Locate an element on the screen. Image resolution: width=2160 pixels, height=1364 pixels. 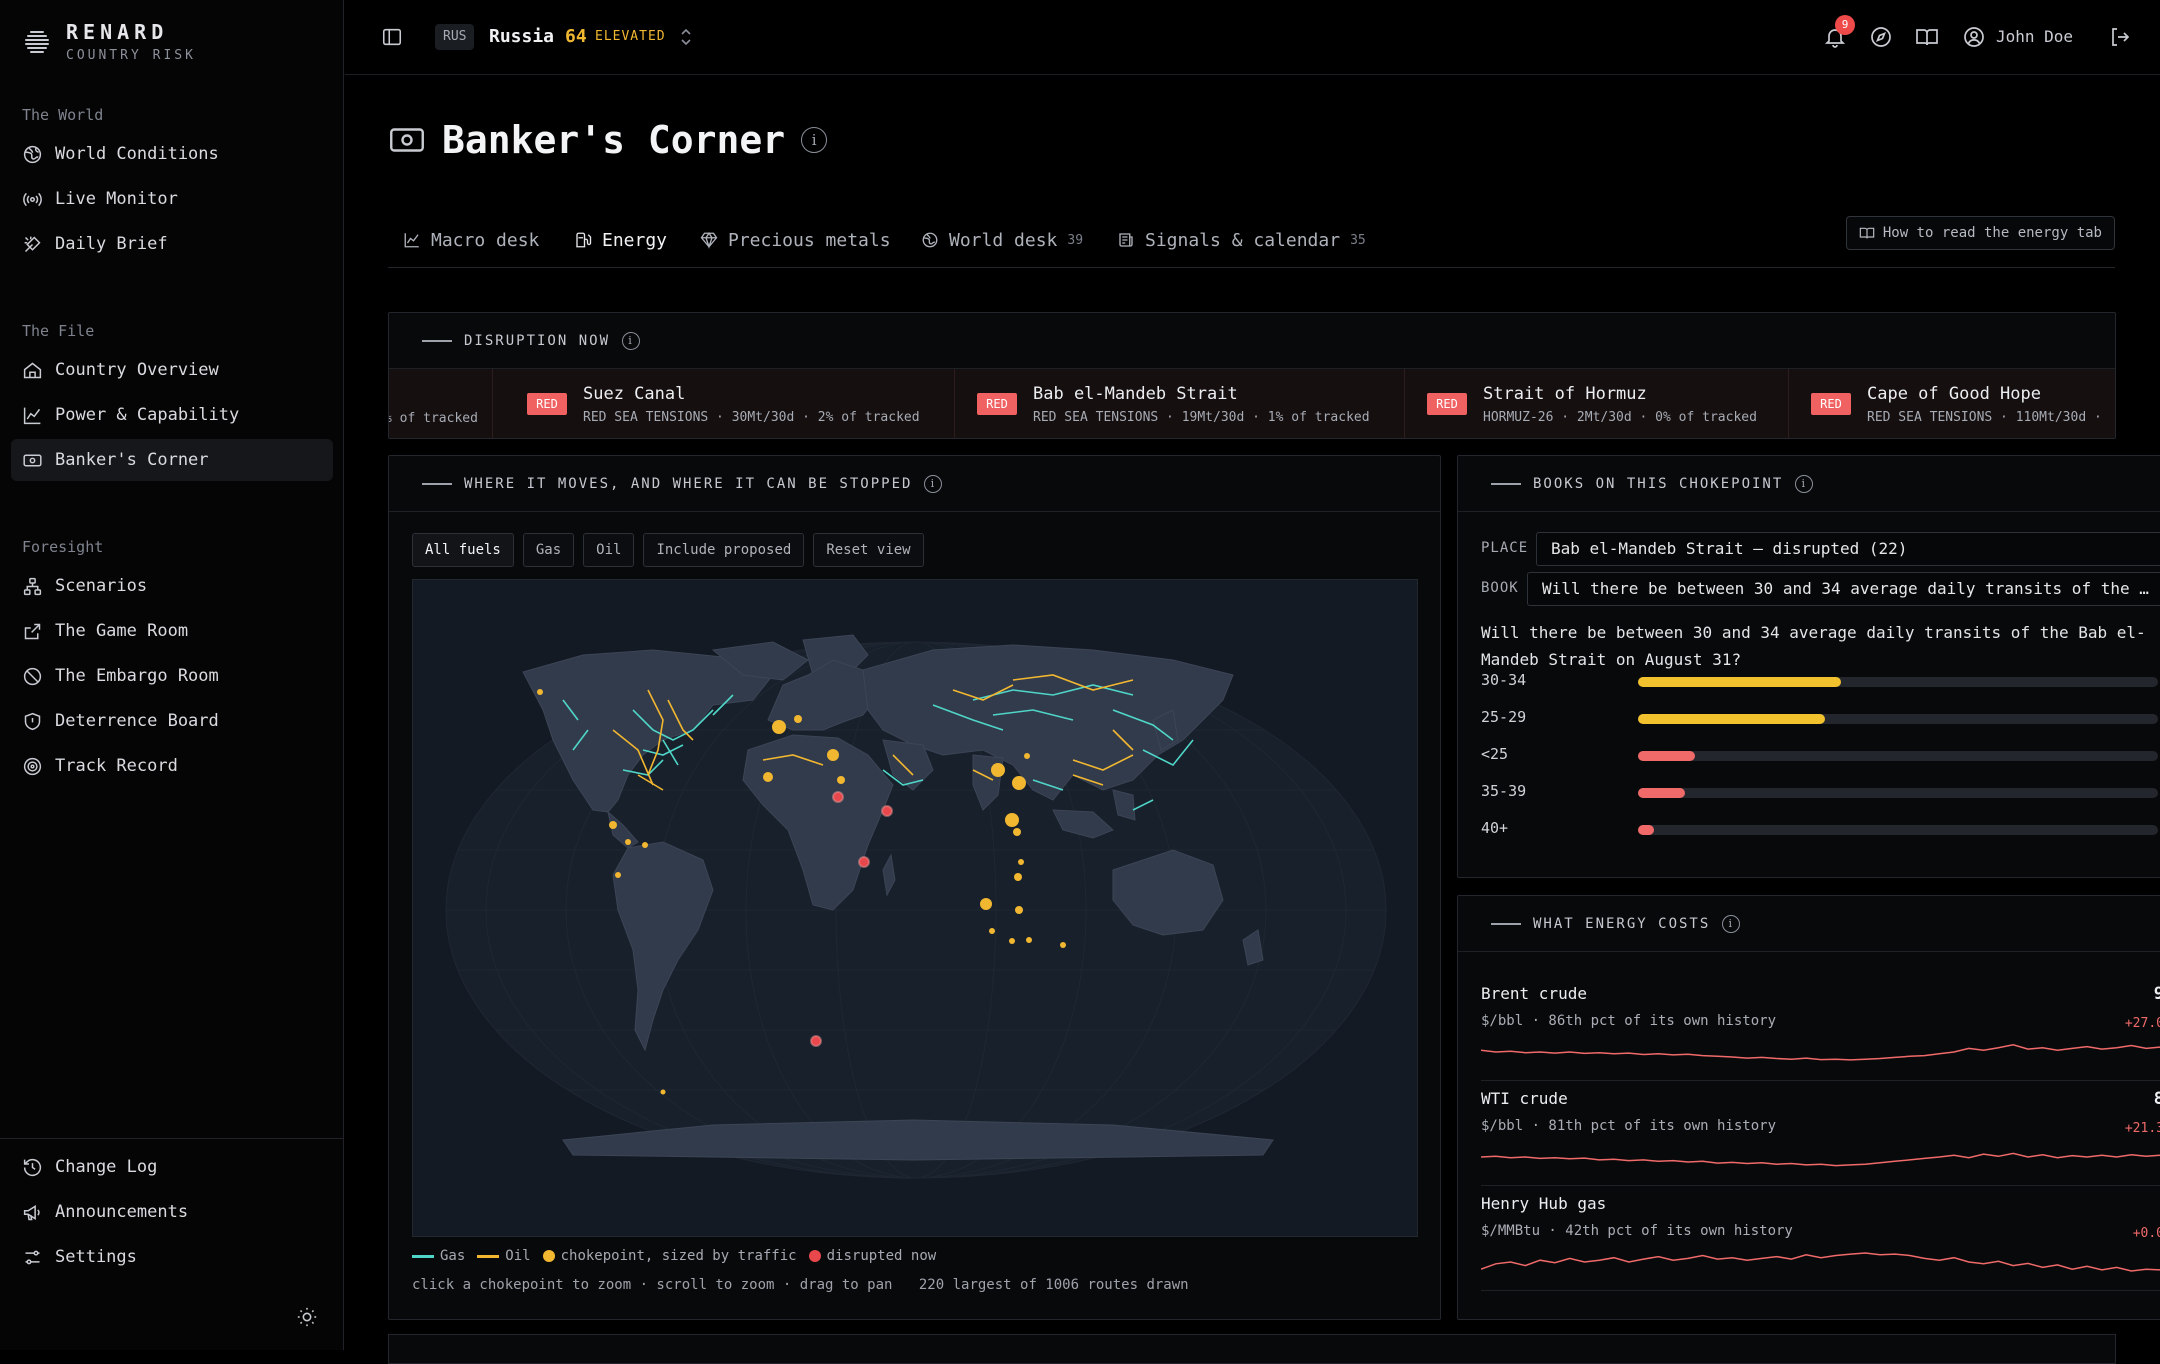
tab-signals-calendar: Signals & calendar 35 is located at coordinates (1241, 240).